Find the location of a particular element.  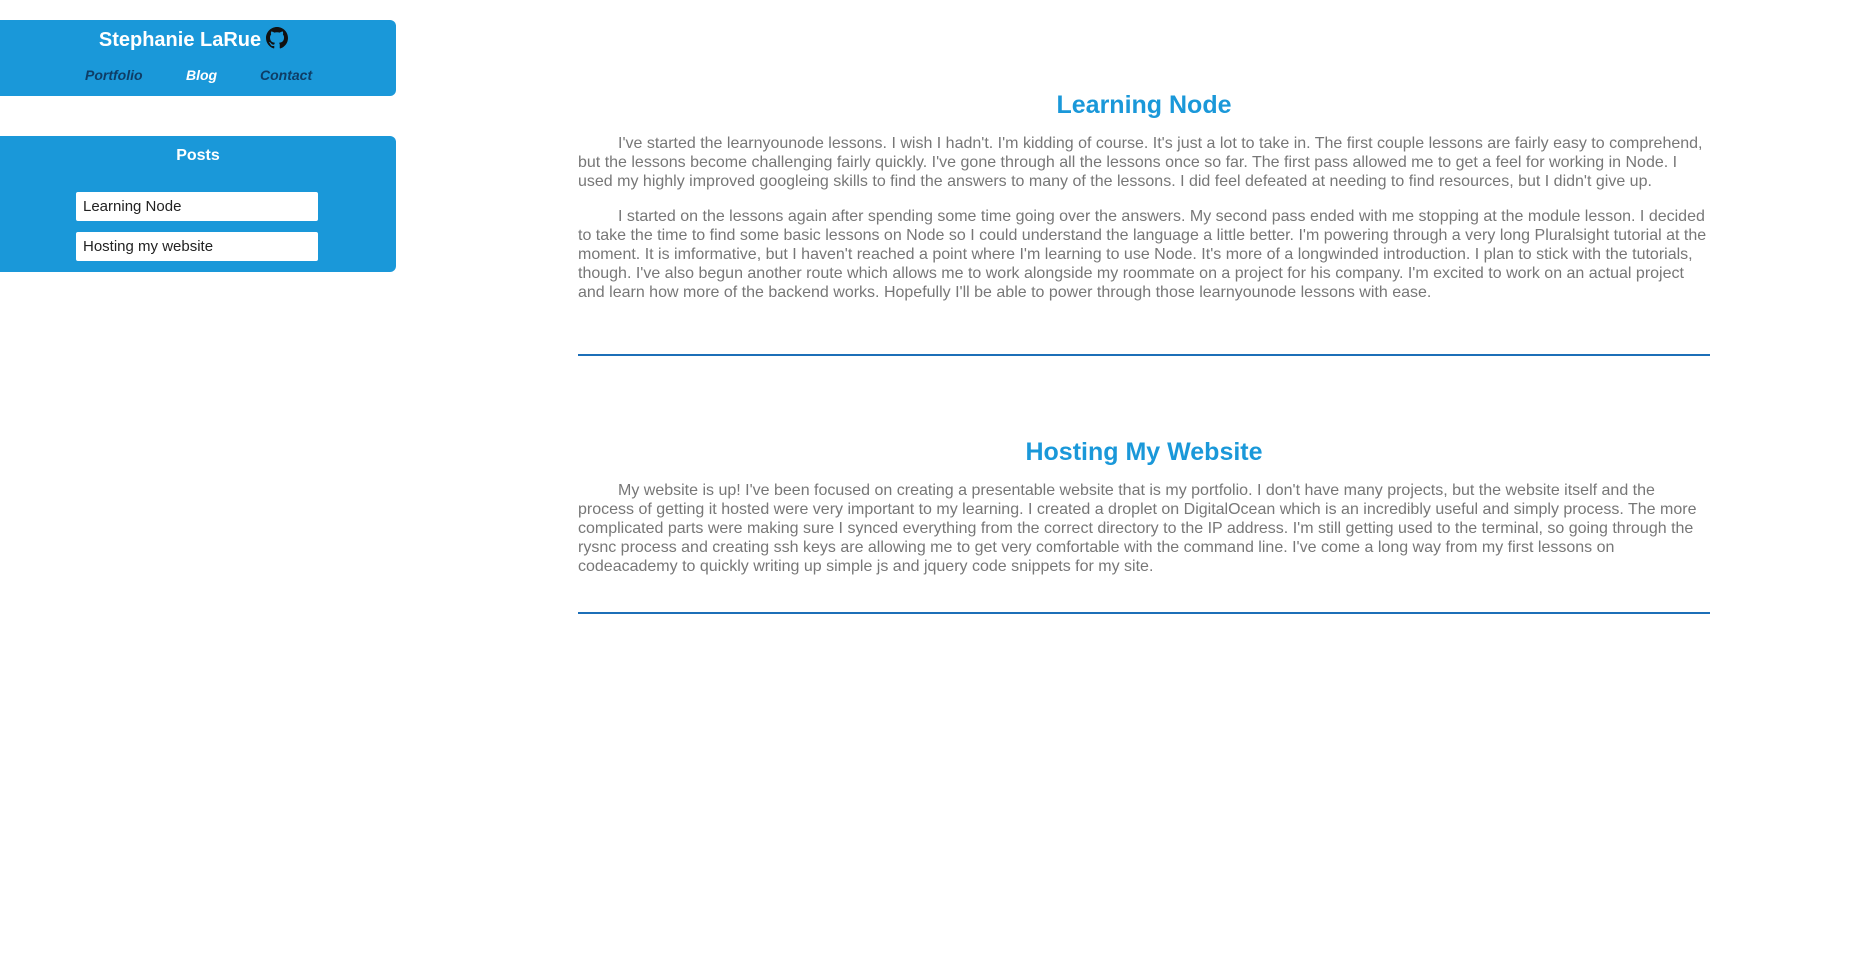

main-nav: Portfolio Blog Contact is located at coordinates (198, 75).